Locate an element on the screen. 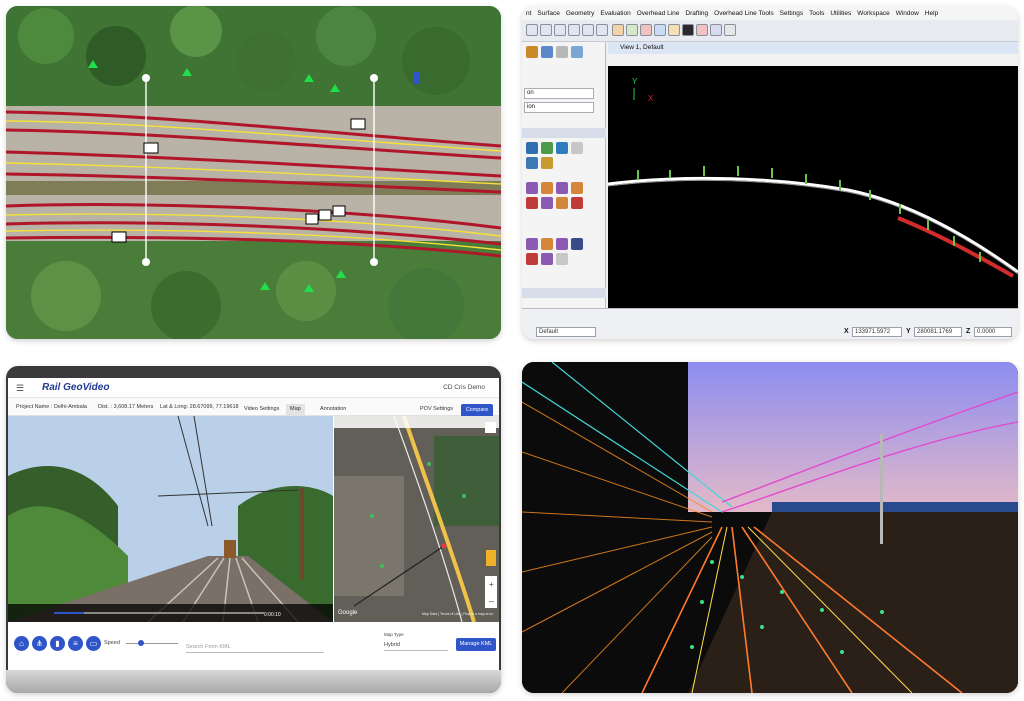  menu-item-tools: Tools is located at coordinates (816, 13).